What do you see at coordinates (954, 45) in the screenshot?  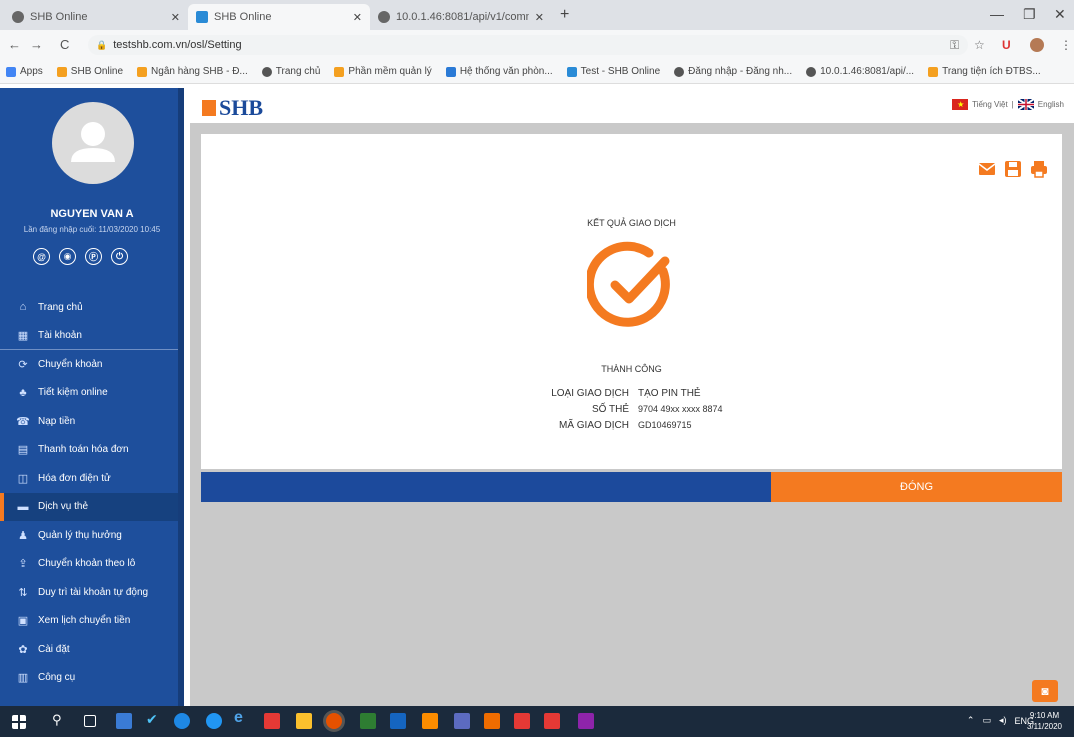 I see `key-icon: ⚿` at bounding box center [954, 45].